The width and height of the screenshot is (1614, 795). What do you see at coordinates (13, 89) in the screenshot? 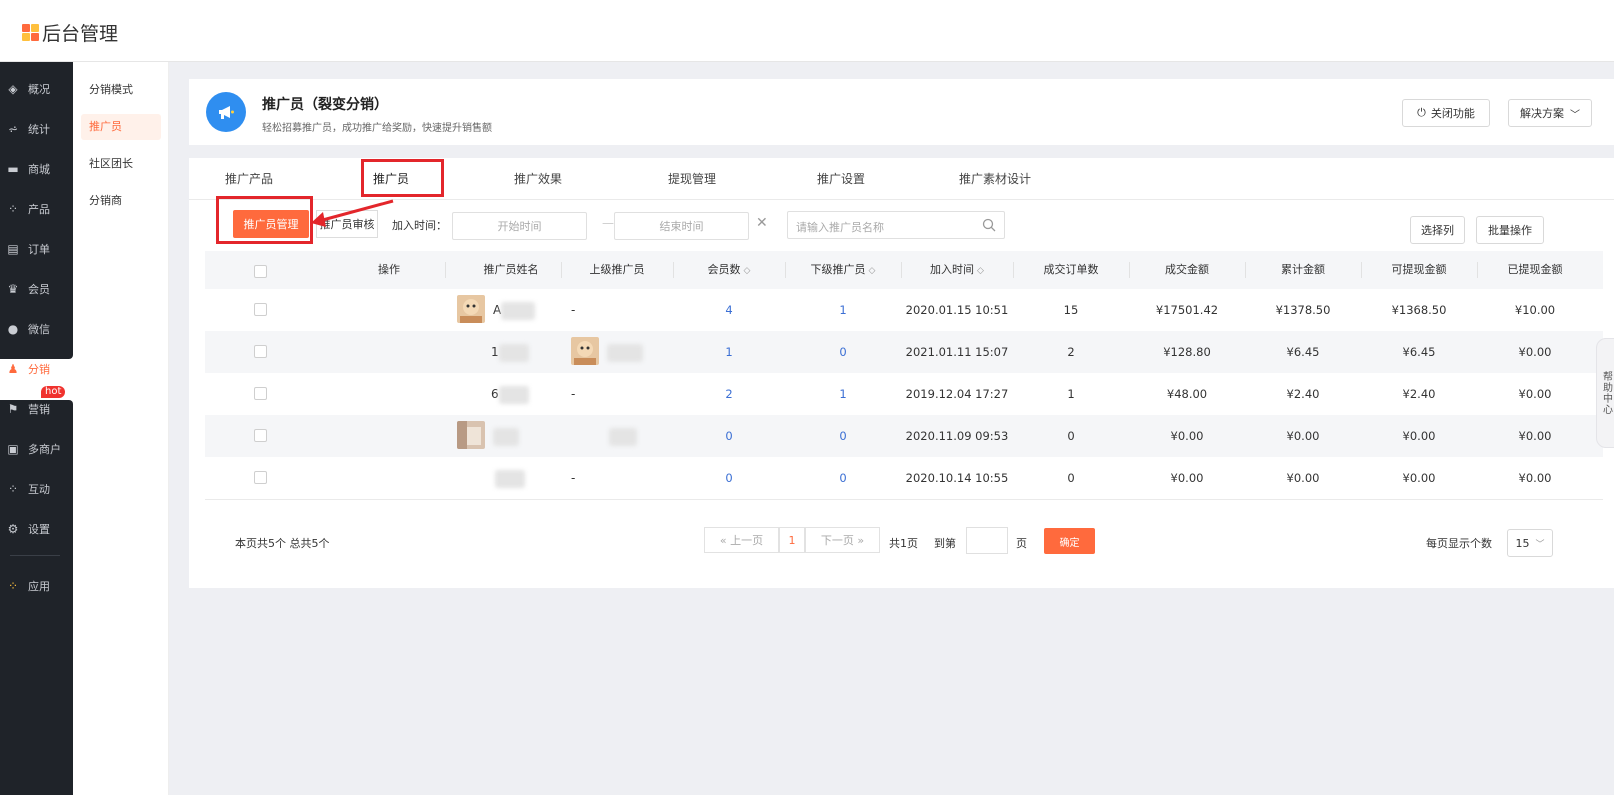
I see `layers-icon: ◈` at bounding box center [13, 89].